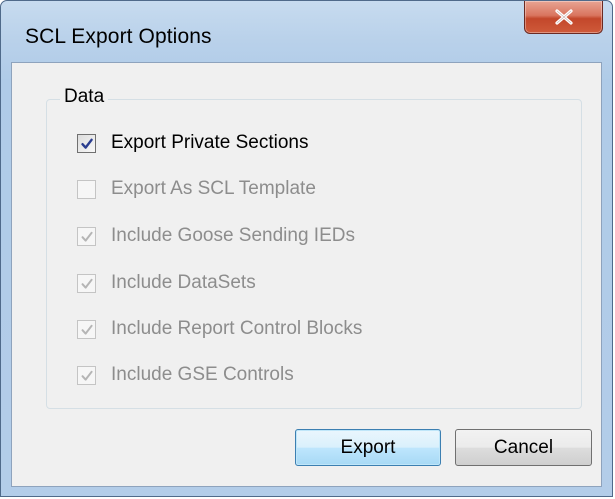 This screenshot has width=615, height=499. I want to click on close-icon, so click(564, 17).